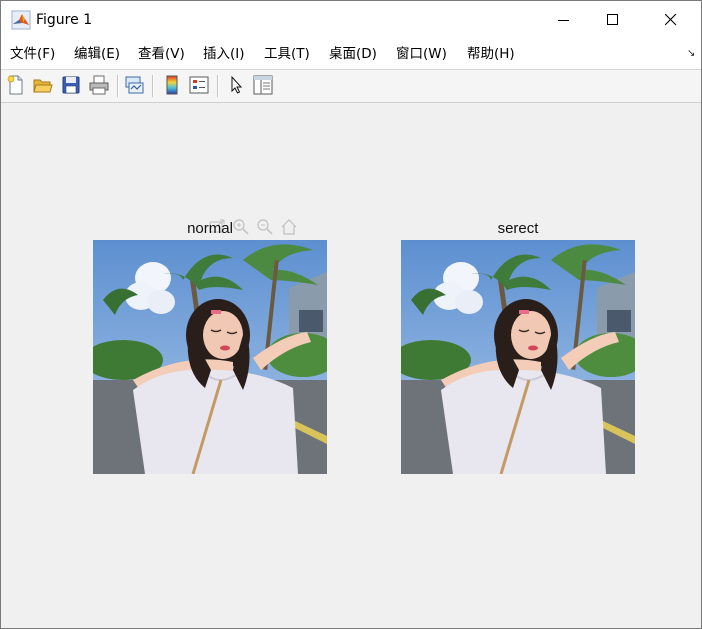 Image resolution: width=702 pixels, height=629 pixels. What do you see at coordinates (97, 54) in the screenshot?
I see `menu-edit: 编辑(E)` at bounding box center [97, 54].